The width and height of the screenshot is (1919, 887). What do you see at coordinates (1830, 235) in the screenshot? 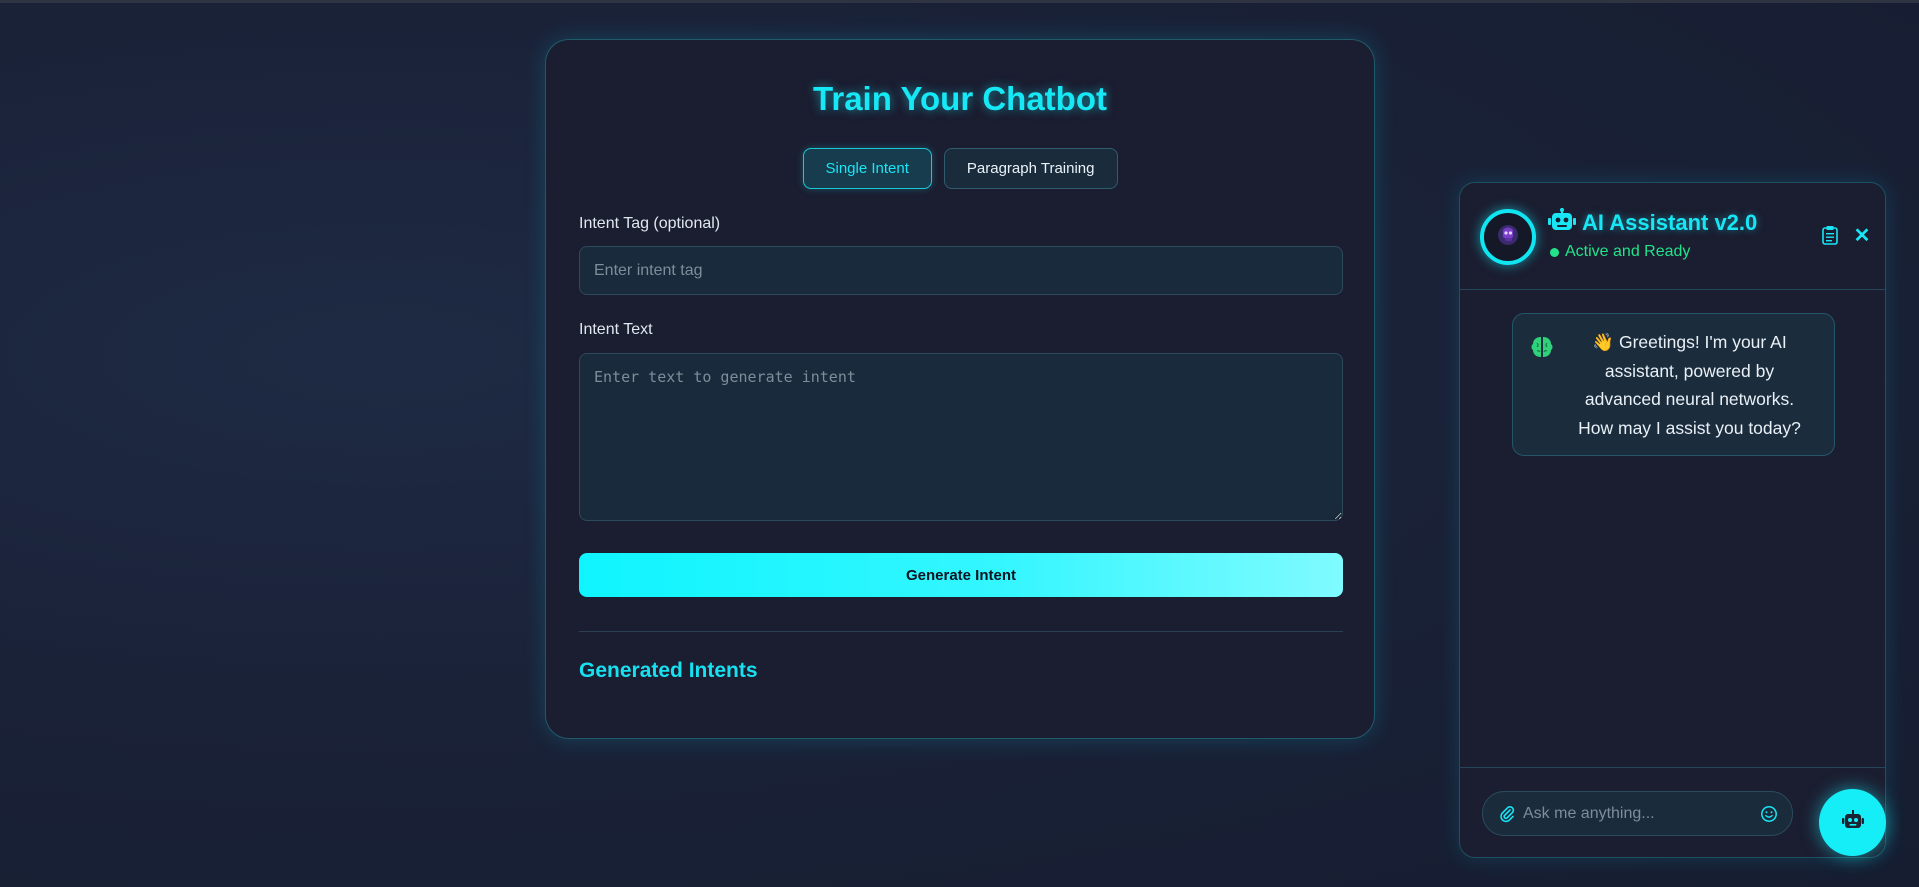
I see `clipboard-icon` at bounding box center [1830, 235].